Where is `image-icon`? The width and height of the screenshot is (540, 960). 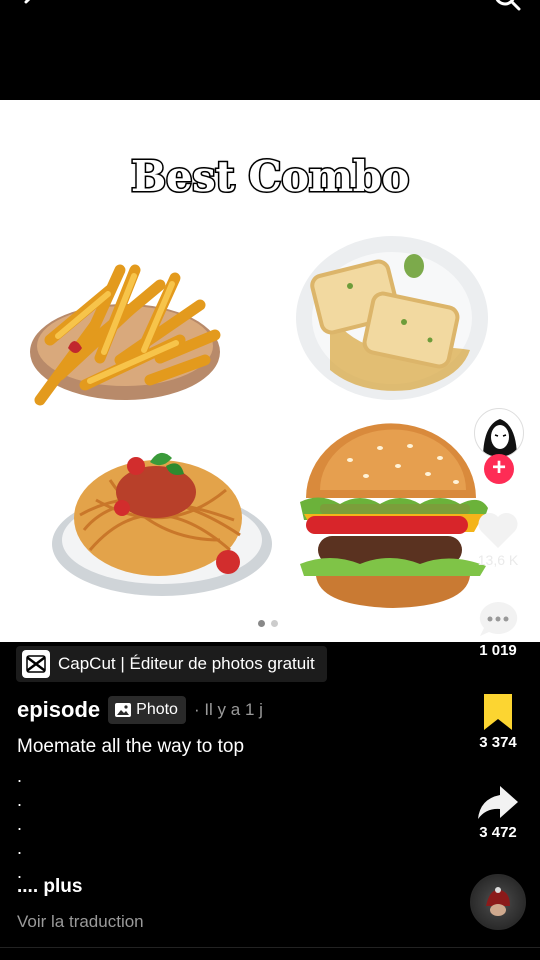 image-icon is located at coordinates (123, 710).